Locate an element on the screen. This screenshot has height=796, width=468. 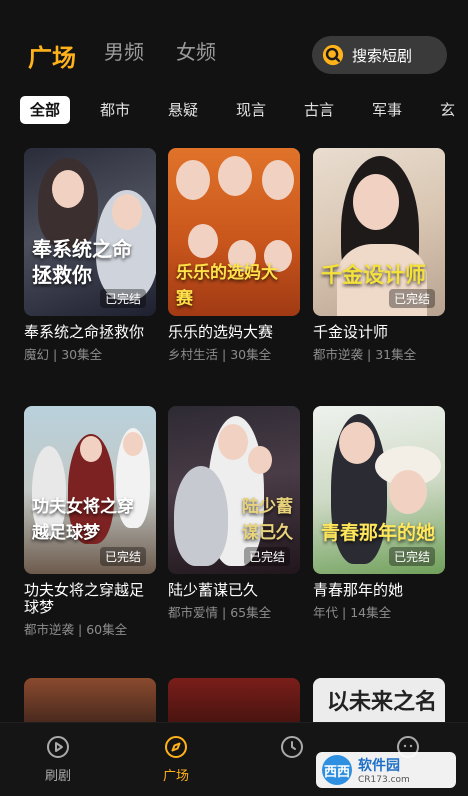
nav-label: 刷剧 is located at coordinates (57, 776).